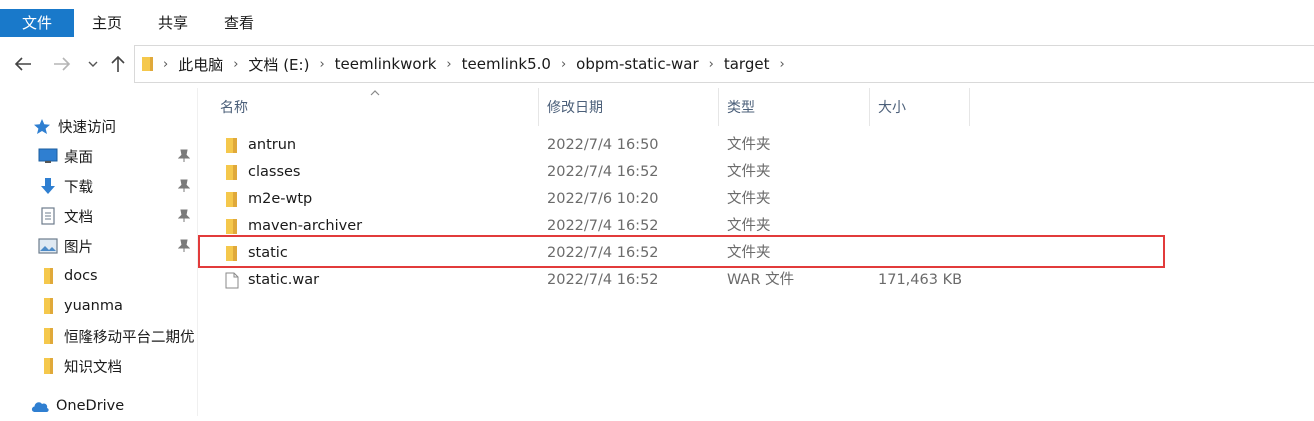 Image resolution: width=1314 pixels, height=421 pixels. What do you see at coordinates (200, 64) in the screenshot?
I see `breadcrumb-this-pc: 此电脑` at bounding box center [200, 64].